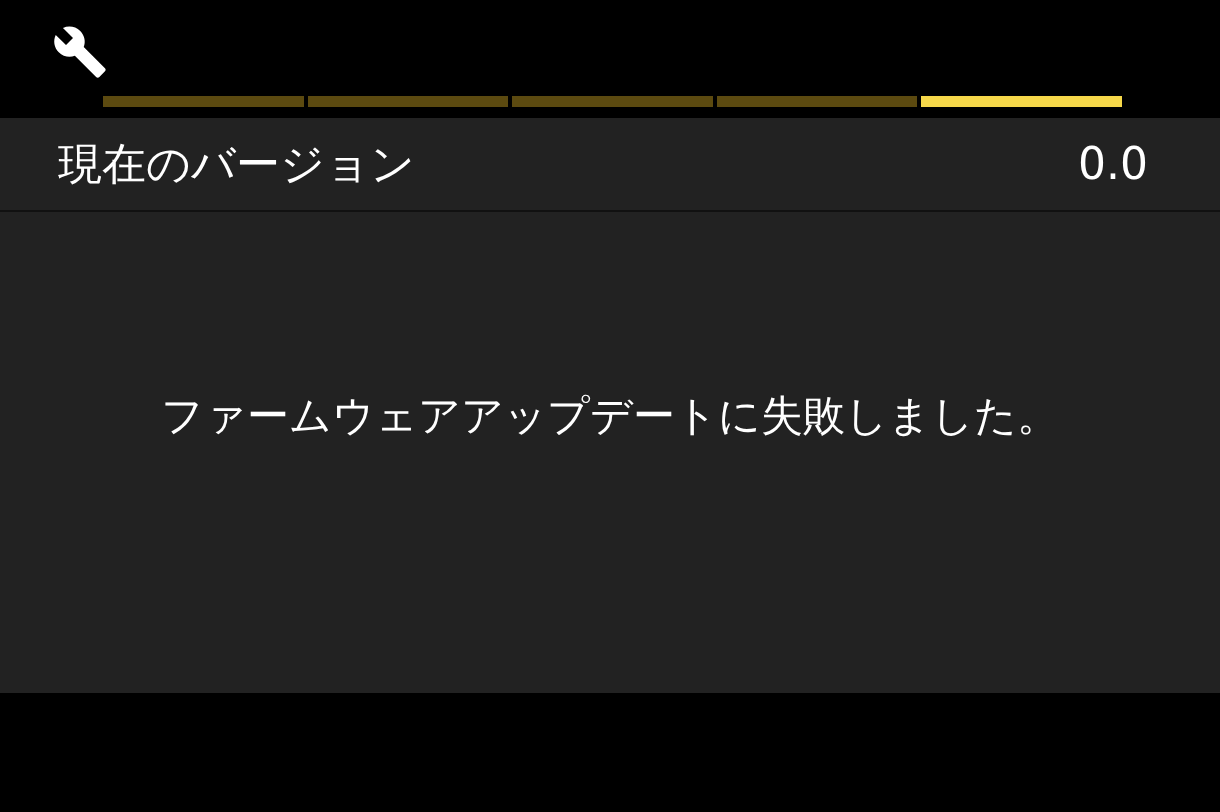 This screenshot has width=1220, height=812. Describe the element at coordinates (610, 415) in the screenshot. I see `error-message: ファームウェアアップデートに失敗しました。` at that location.